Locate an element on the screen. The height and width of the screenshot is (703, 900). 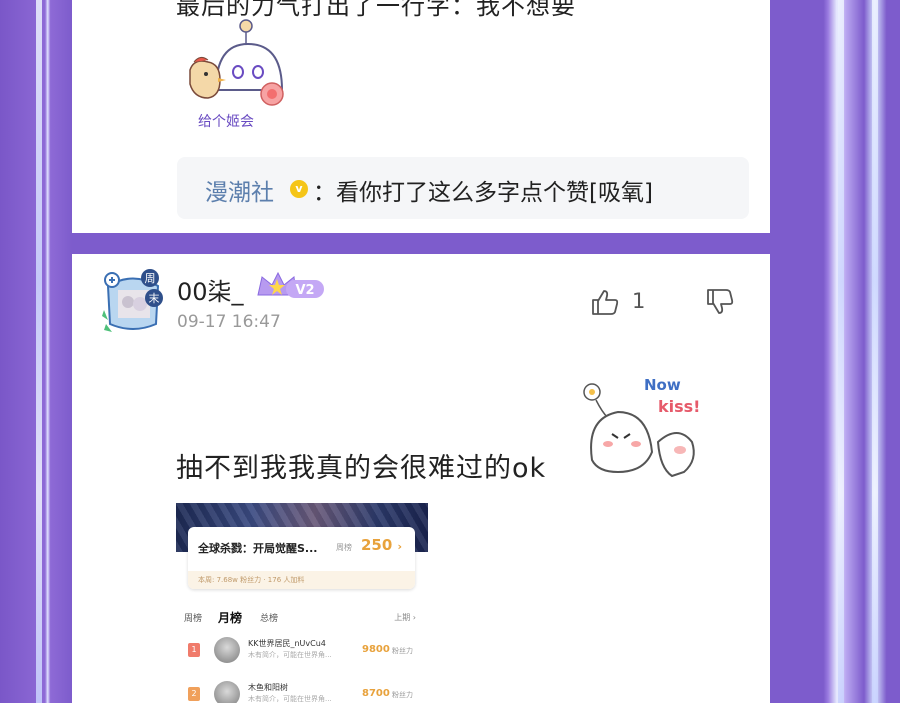
sticker-word: kiss! is located at coordinates (679, 406).